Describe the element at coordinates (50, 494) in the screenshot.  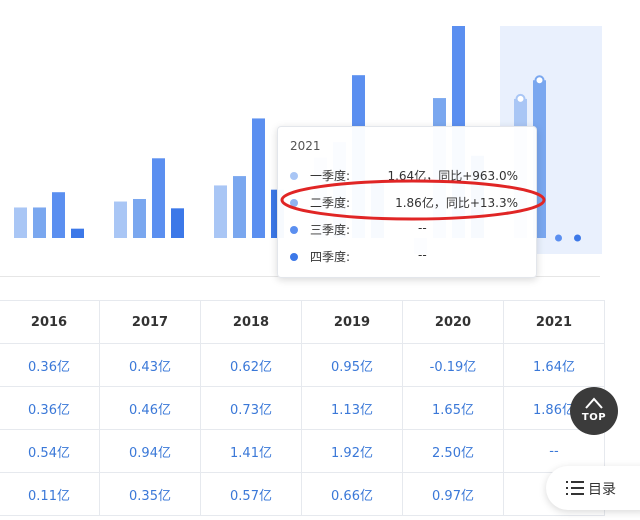
I see `table-cell: 0.11亿` at that location.